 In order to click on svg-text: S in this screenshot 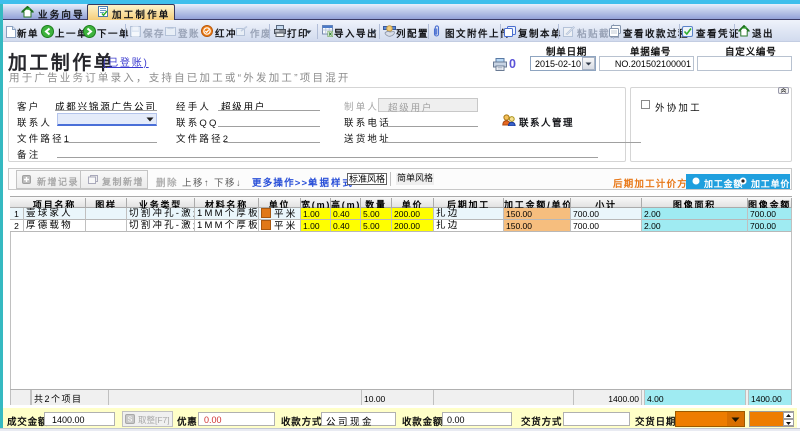, I will do `click(130, 420)`.